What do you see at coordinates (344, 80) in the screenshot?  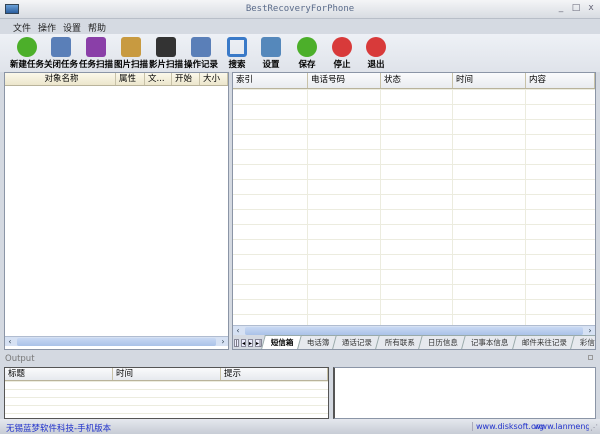 I see `col-phone: 电话号码` at bounding box center [344, 80].